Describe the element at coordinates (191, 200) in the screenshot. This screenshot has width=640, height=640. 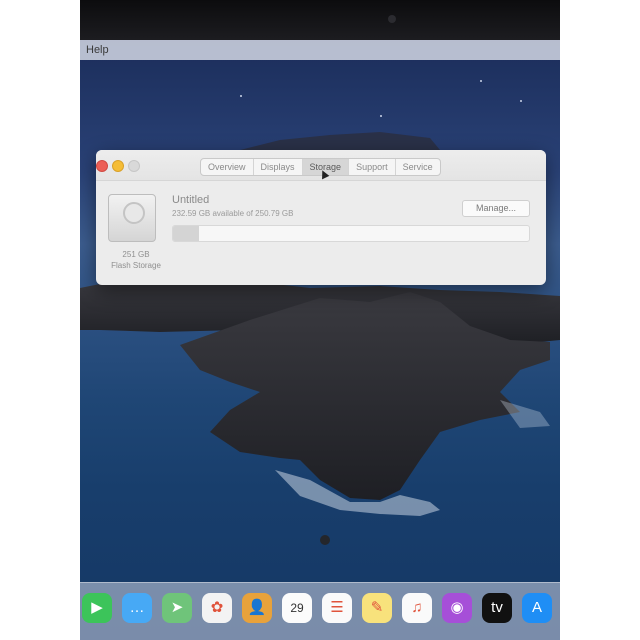
I see `volume-name: Untitled` at that location.